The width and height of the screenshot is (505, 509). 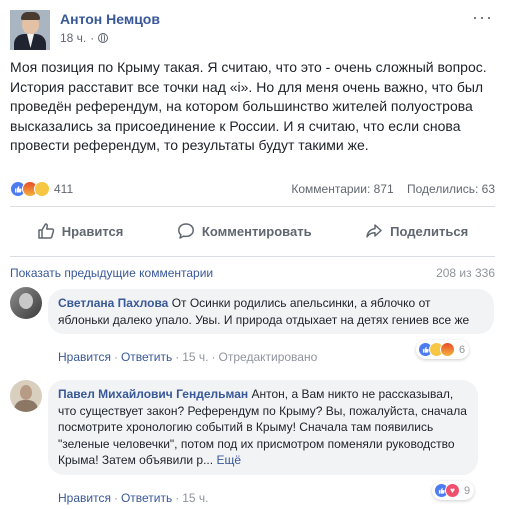 I want to click on wow-reaction-icon, so click(x=42, y=189).